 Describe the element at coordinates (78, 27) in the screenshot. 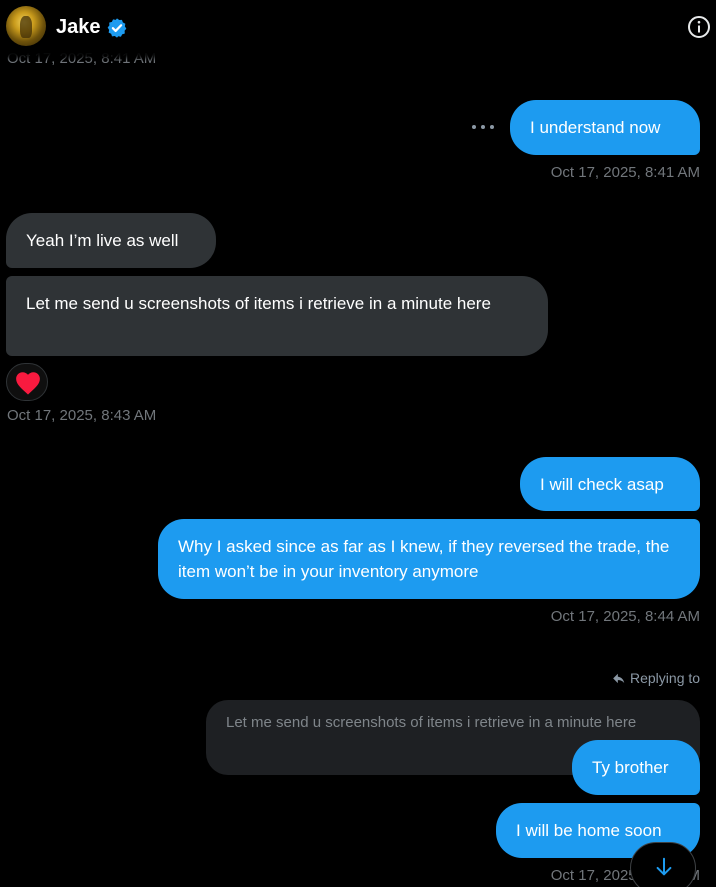

I see `contact-name: Jake` at that location.